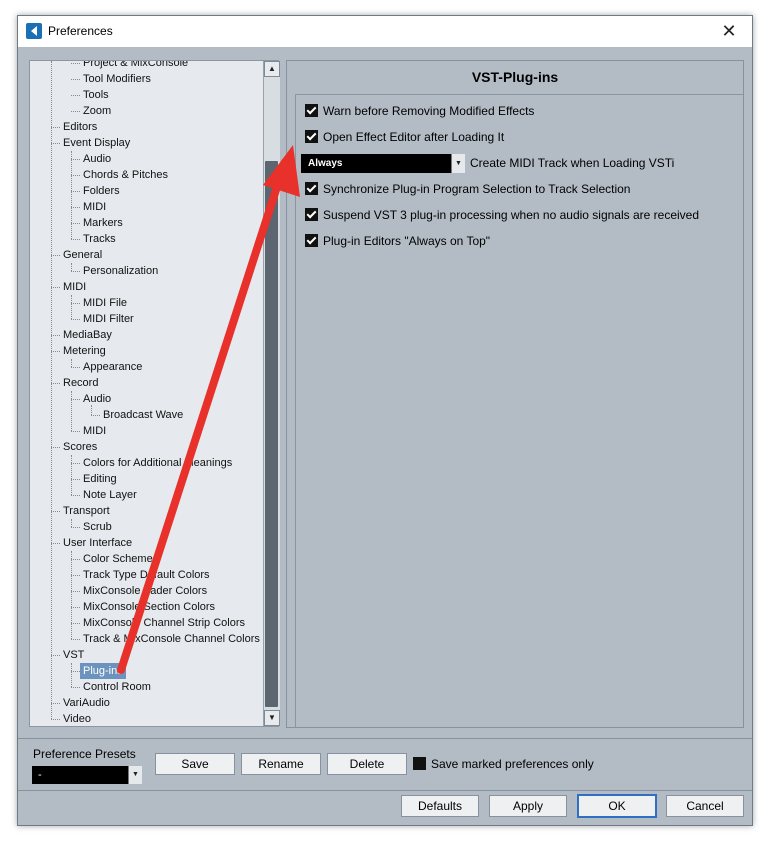  Describe the element at coordinates (572, 163) in the screenshot. I see `midi-track-label: Create MIDI Track when Loading VSTi` at that location.